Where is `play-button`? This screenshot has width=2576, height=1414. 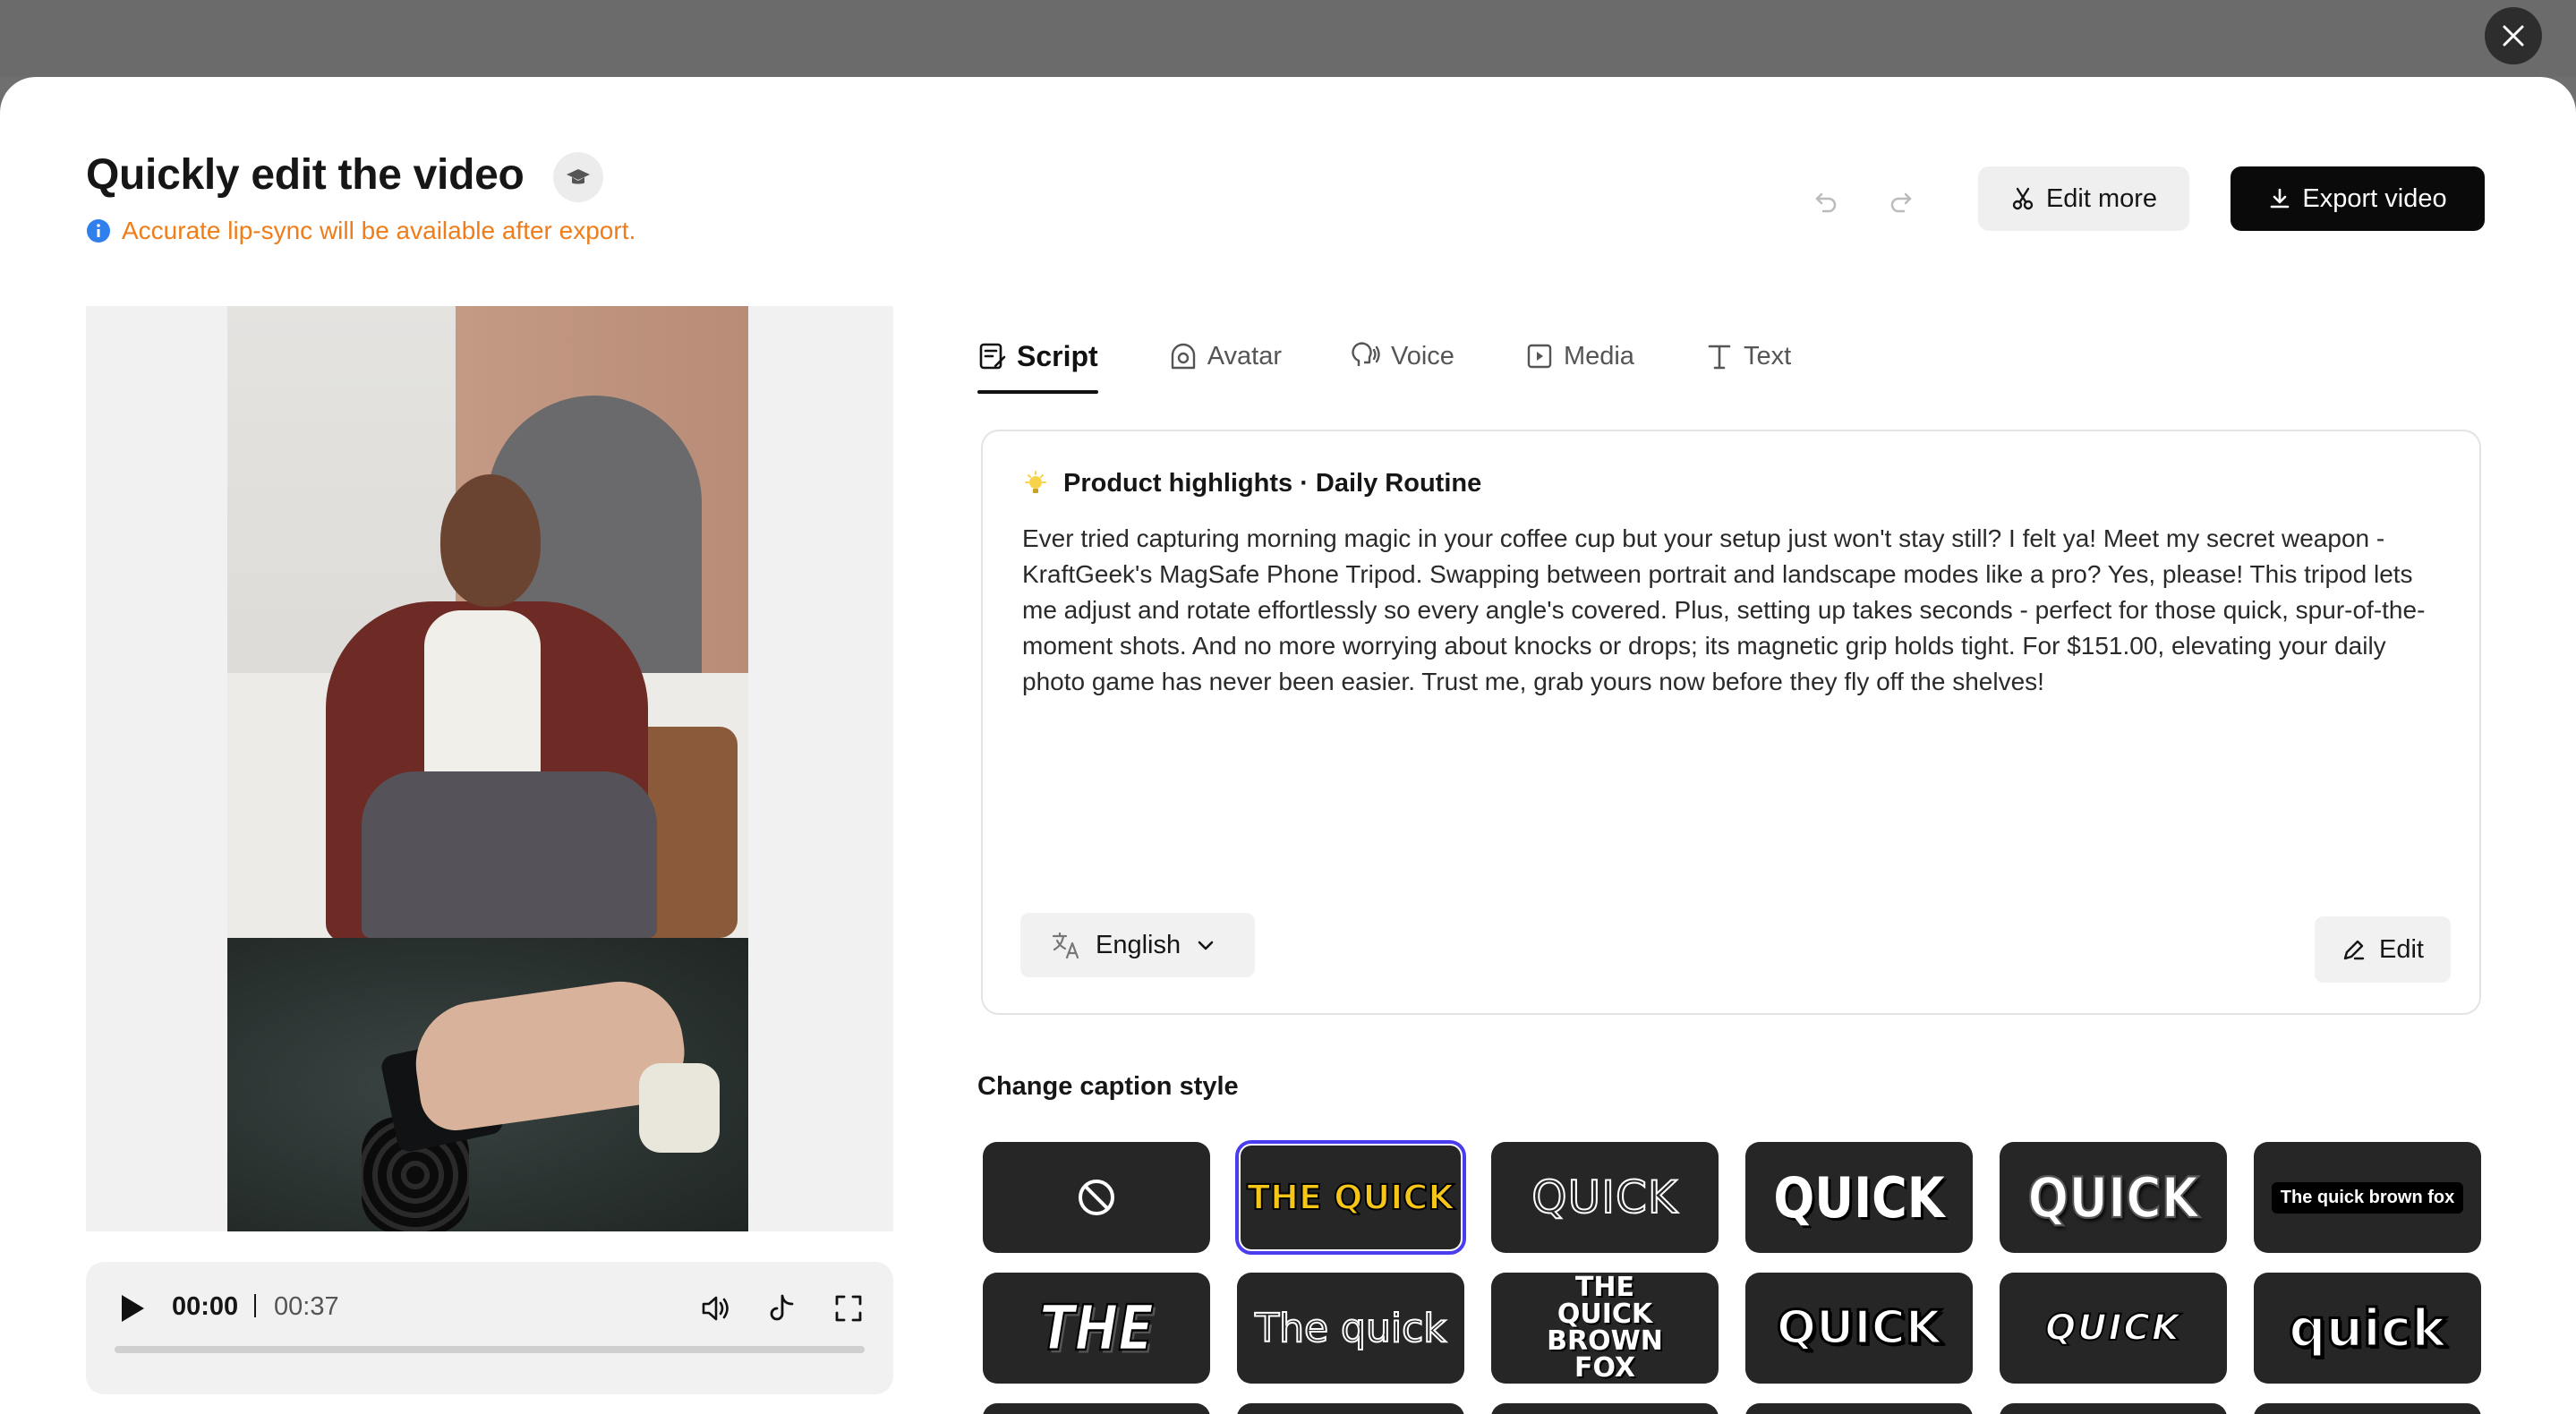 play-button is located at coordinates (132, 1308).